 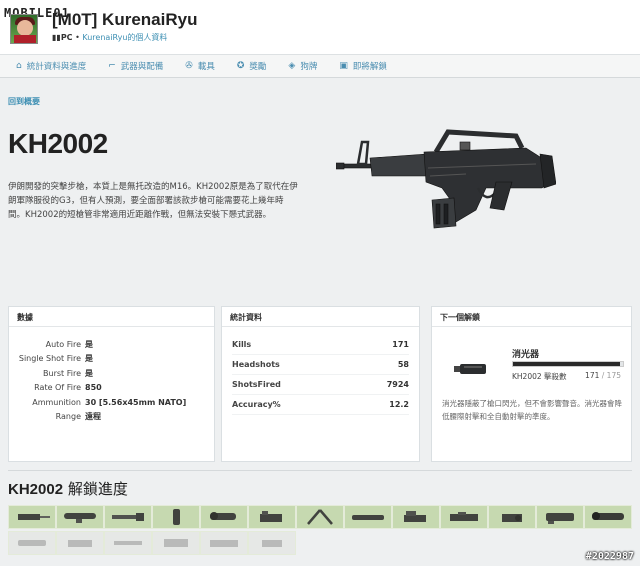 I want to click on spec-row: Ammunition 30 [5.56x45mm NATO], so click(x=109, y=402).